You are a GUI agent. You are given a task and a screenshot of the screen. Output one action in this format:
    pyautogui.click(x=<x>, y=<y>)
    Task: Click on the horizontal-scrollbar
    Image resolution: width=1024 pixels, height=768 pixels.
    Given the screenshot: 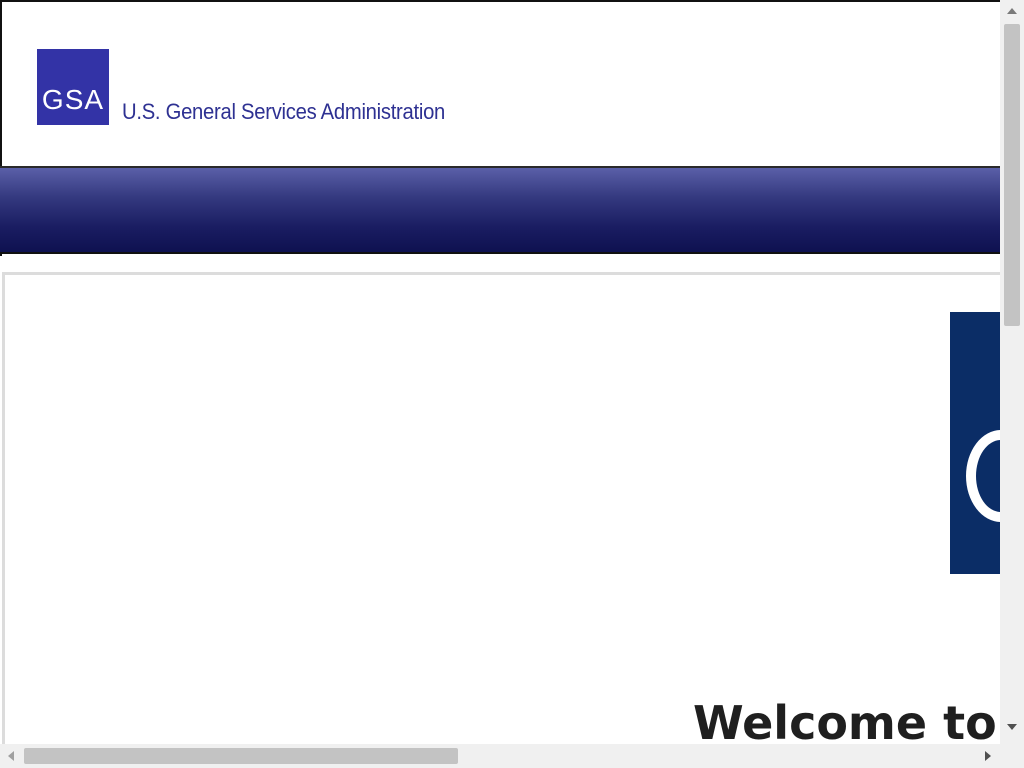 What is the action you would take?
    pyautogui.click(x=500, y=756)
    